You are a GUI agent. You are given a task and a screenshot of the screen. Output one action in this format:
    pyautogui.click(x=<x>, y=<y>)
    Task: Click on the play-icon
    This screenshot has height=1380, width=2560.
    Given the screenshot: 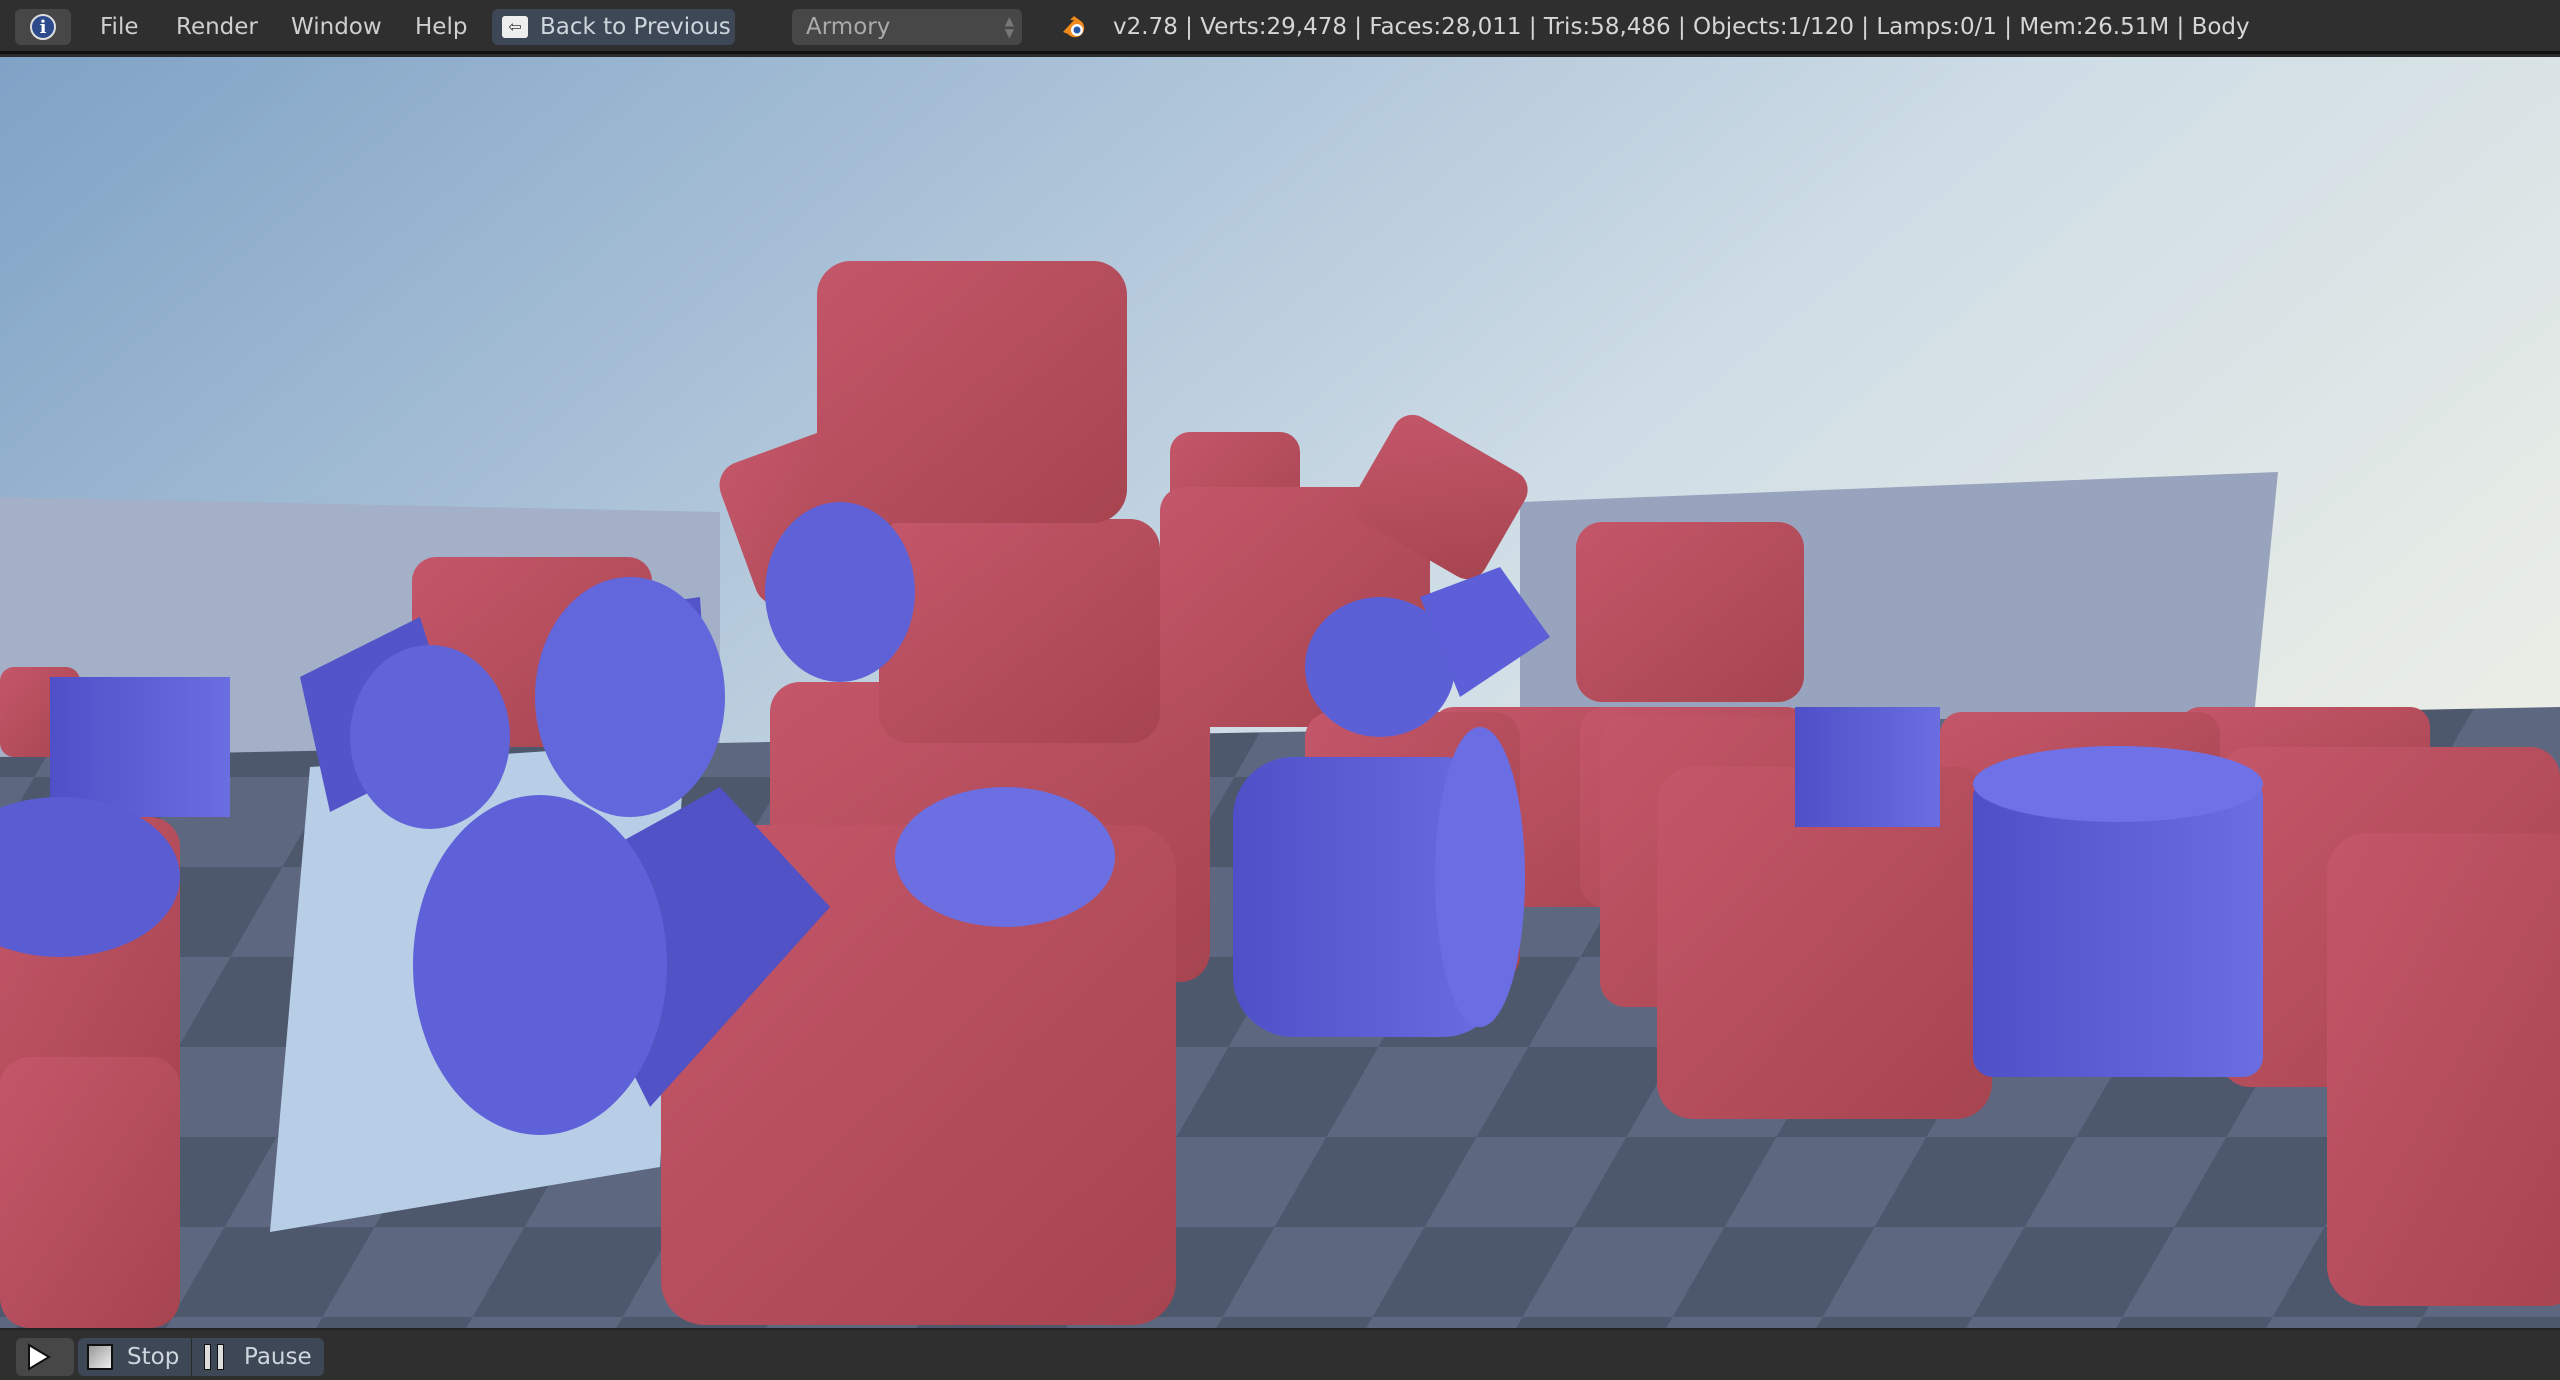 What is the action you would take?
    pyautogui.click(x=39, y=1357)
    